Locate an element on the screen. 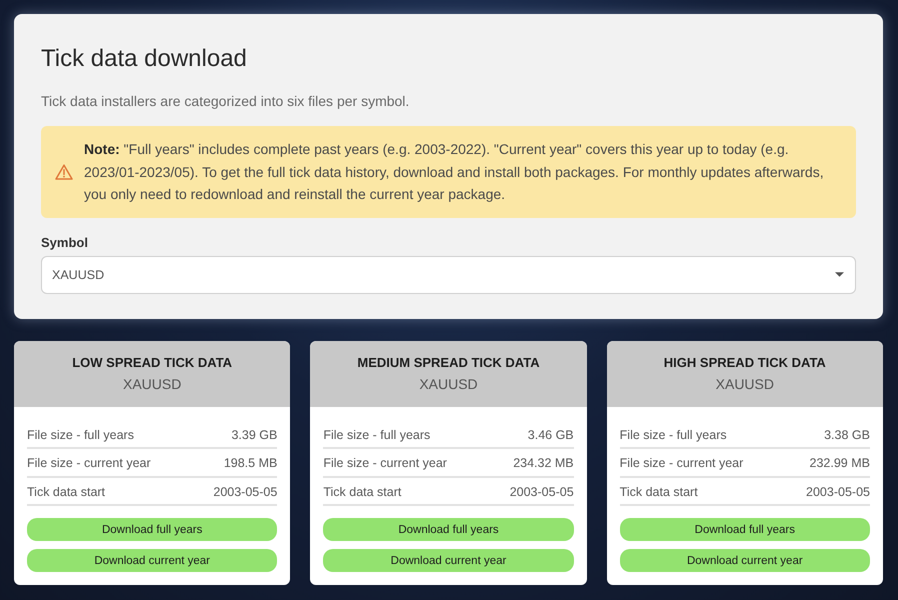 Image resolution: width=898 pixels, height=600 pixels. row-value: 3.46 GB is located at coordinates (551, 435).